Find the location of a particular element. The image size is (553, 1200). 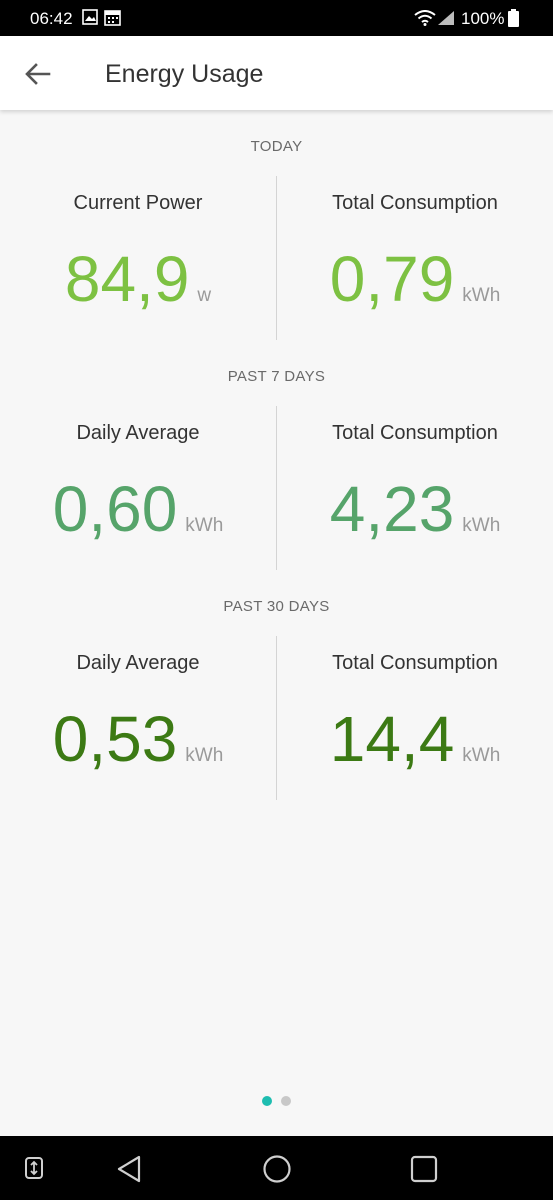

app-bar: Energy Usage is located at coordinates (276, 73).